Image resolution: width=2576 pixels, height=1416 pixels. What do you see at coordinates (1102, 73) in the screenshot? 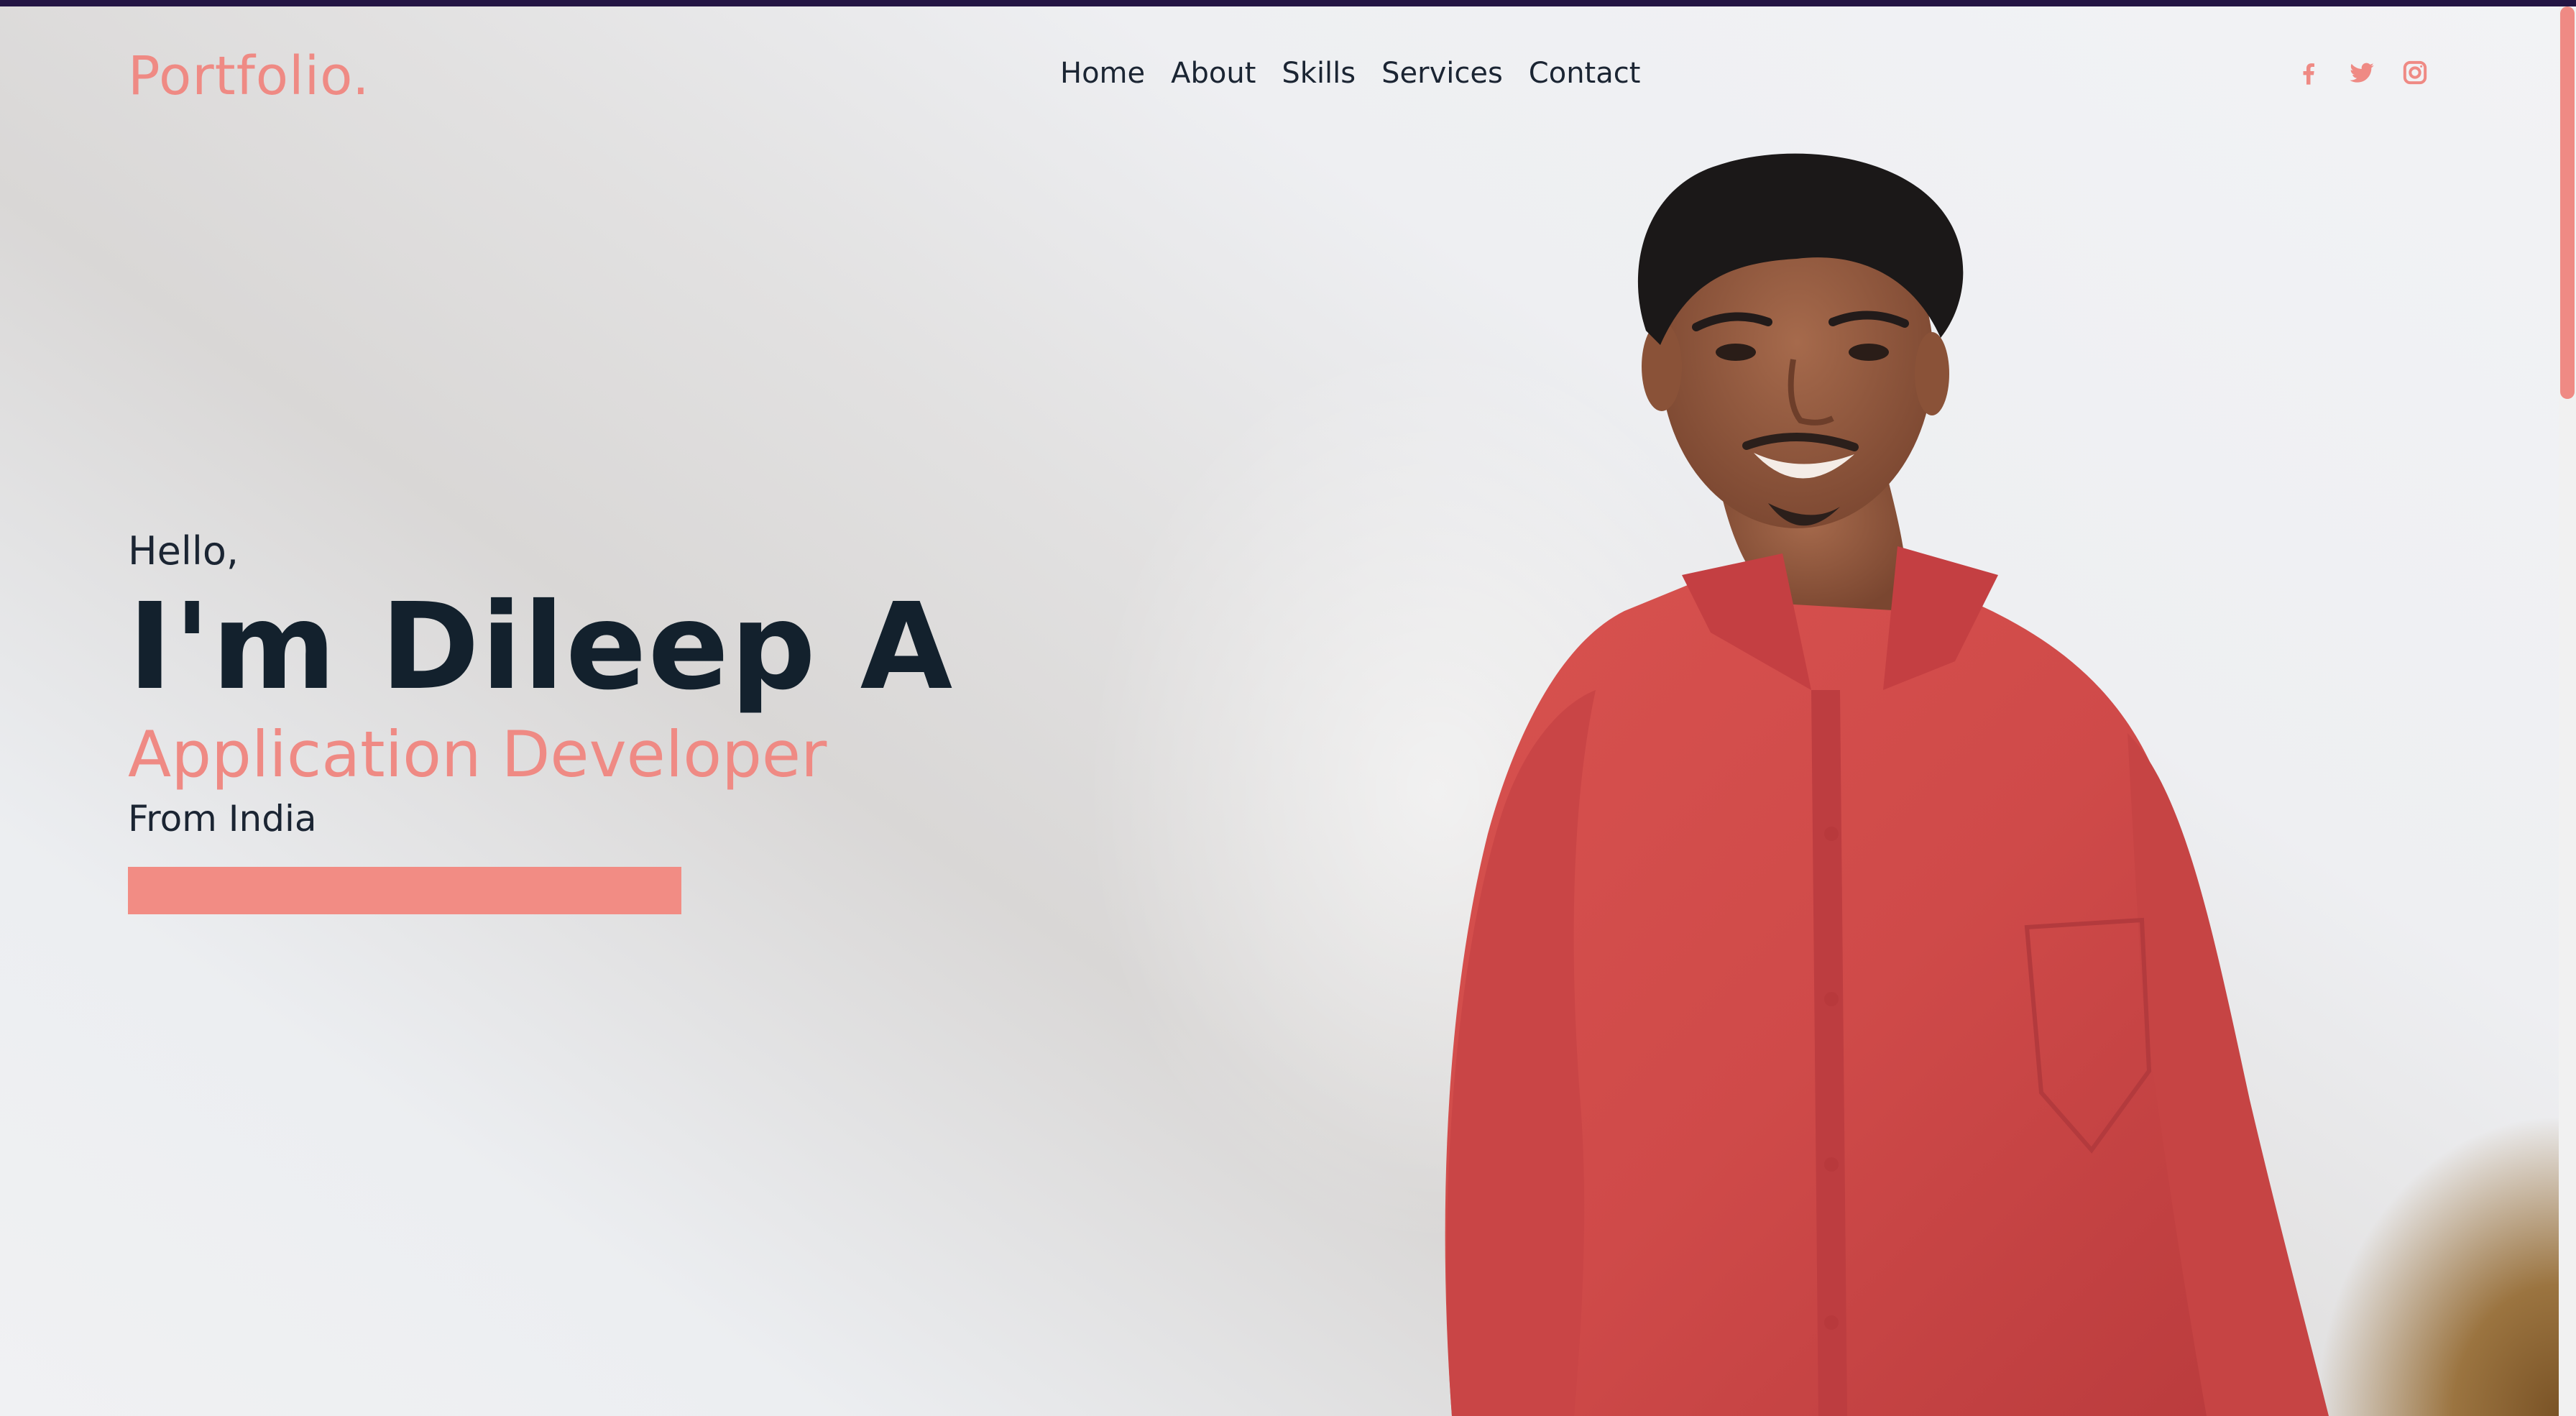
I see `nav-home: Home` at bounding box center [1102, 73].